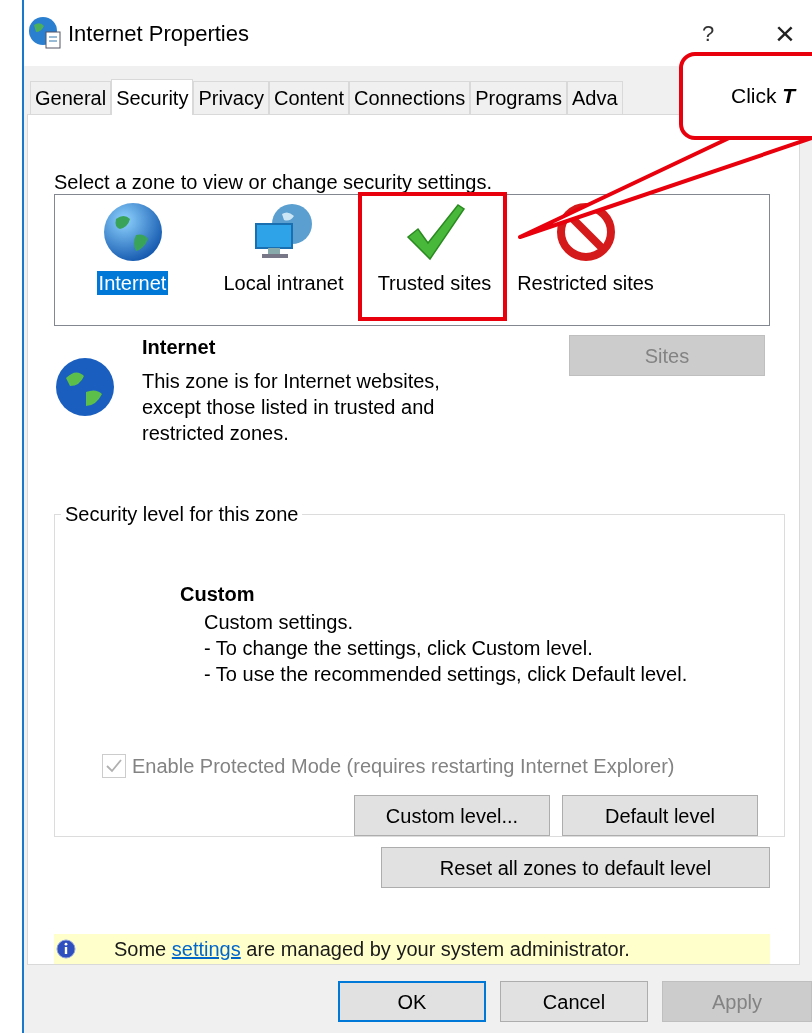 The width and height of the screenshot is (812, 1033). What do you see at coordinates (309, 97) in the screenshot?
I see `tab: Content` at bounding box center [309, 97].